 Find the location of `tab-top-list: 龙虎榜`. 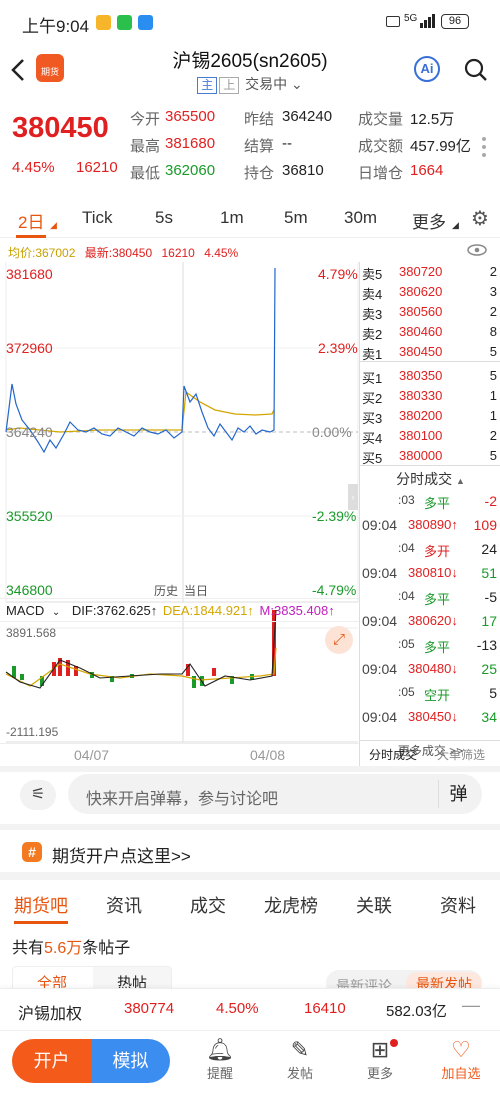

tab-top-list: 龙虎榜 is located at coordinates (291, 905).